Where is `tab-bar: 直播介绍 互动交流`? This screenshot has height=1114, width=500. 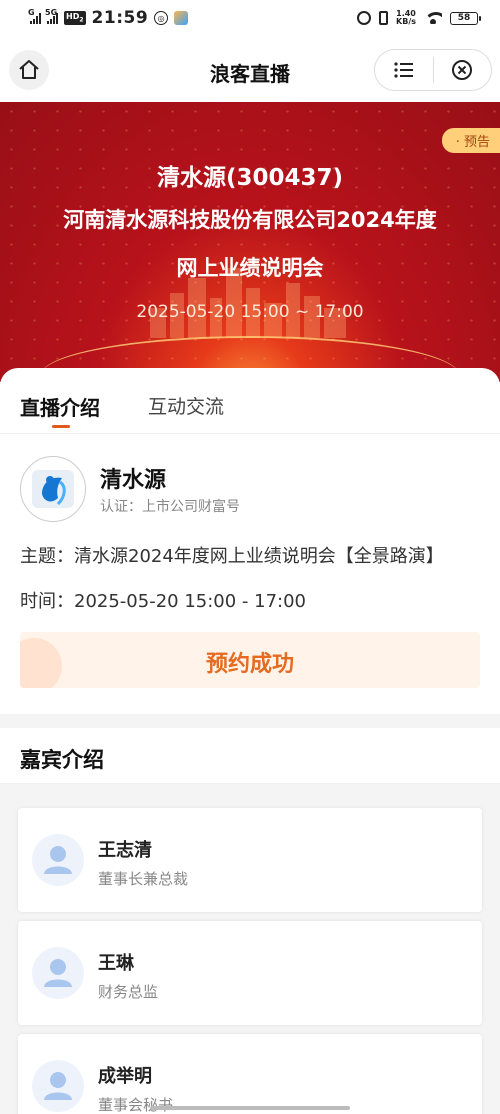 tab-bar: 直播介绍 互动交流 is located at coordinates (250, 401).